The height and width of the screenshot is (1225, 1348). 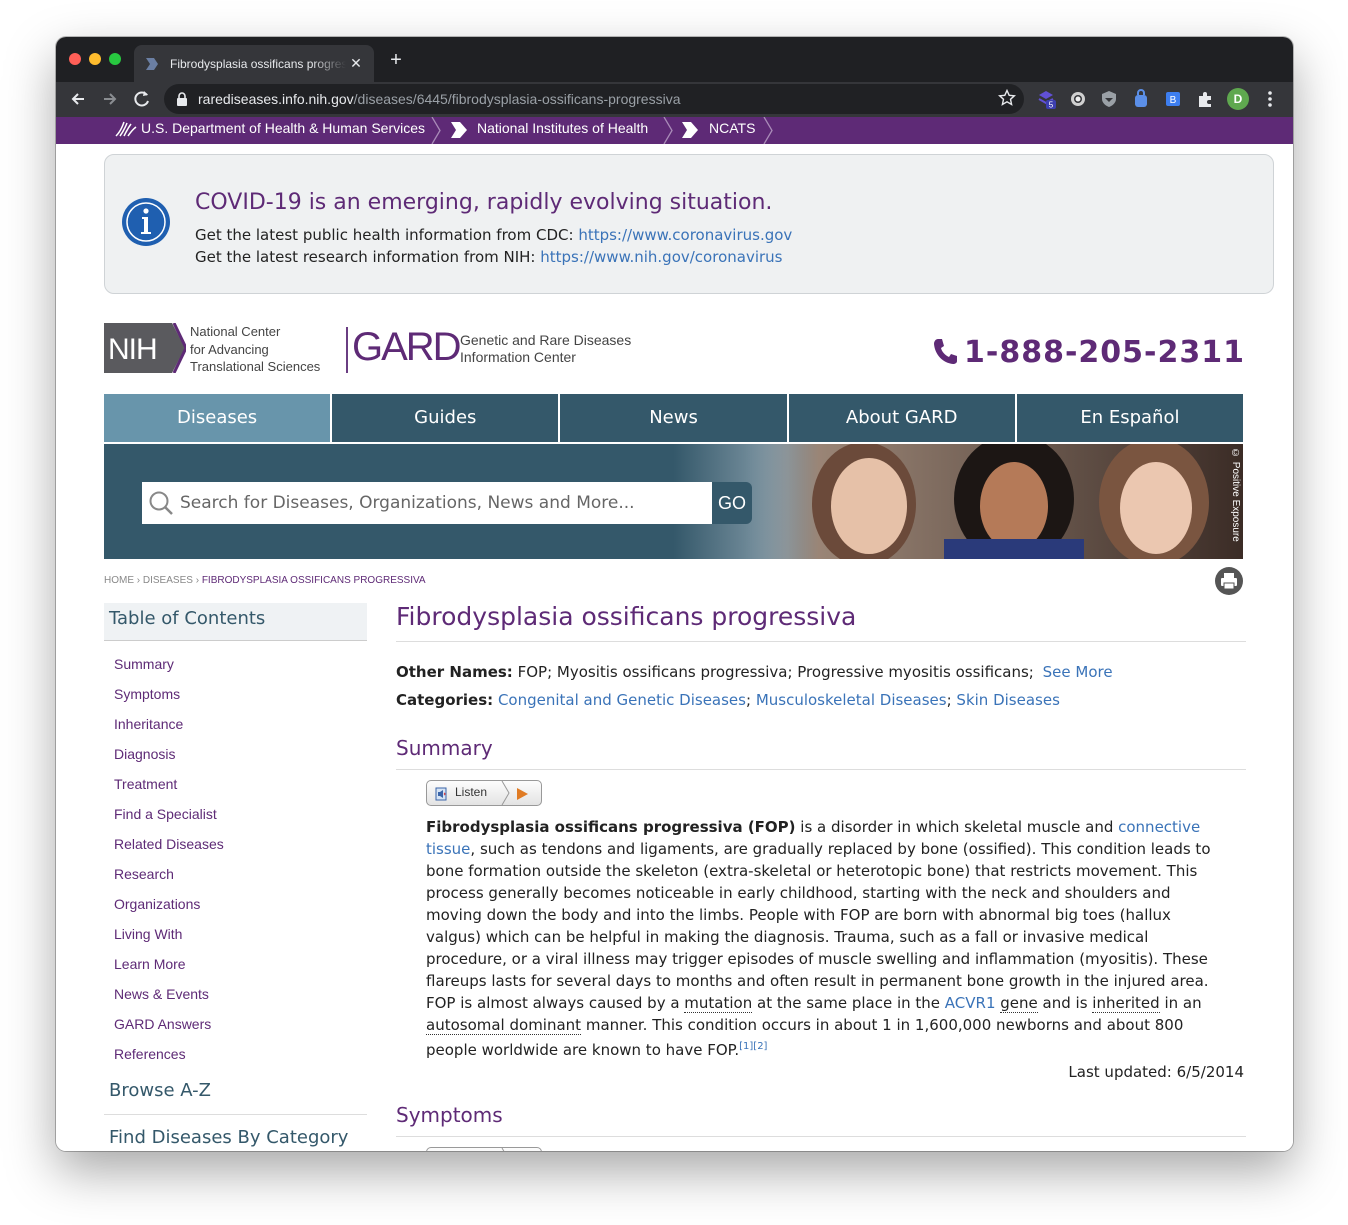 What do you see at coordinates (622, 700) in the screenshot?
I see `category-link: Congenital and Genetic Diseases` at bounding box center [622, 700].